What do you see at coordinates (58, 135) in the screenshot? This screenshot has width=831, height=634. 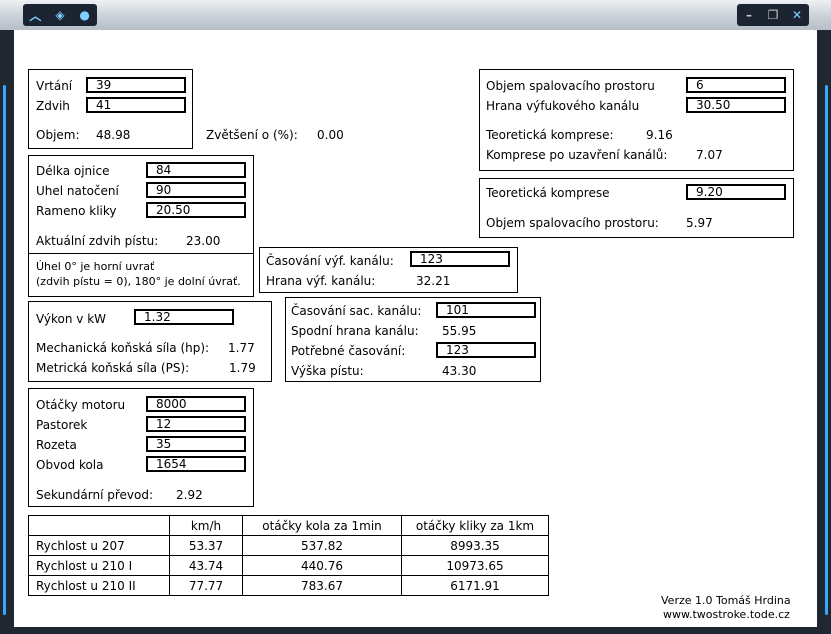 I see `objem-label: Objem:` at bounding box center [58, 135].